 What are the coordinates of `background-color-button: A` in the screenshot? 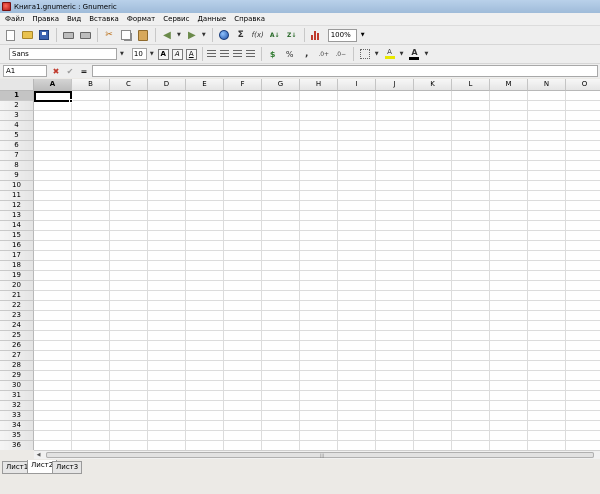 It's located at (390, 54).